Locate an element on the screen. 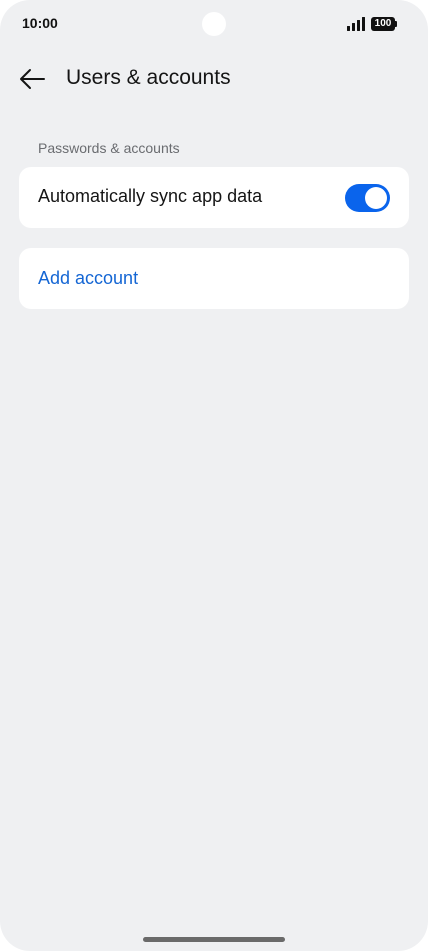 This screenshot has height=951, width=428. battery-level: 100 is located at coordinates (383, 24).